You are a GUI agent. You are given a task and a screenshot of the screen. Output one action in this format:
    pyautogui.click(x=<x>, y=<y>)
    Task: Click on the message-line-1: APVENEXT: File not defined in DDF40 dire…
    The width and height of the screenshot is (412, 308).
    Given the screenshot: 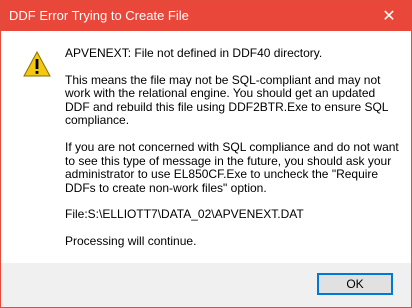 What is the action you would take?
    pyautogui.click(x=194, y=53)
    